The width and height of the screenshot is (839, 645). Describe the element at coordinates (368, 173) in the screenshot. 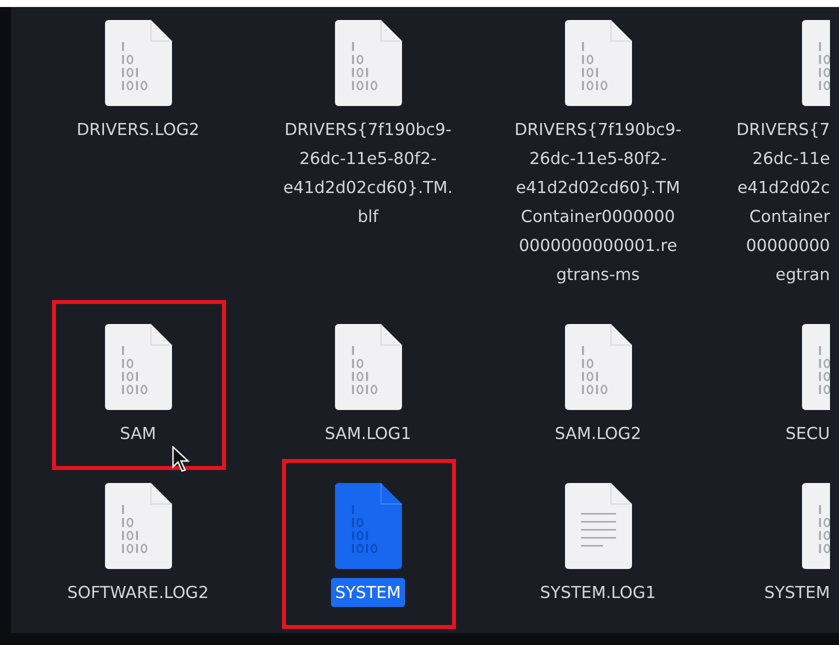

I see `file-name: DRIVERS{7f190bc9- 26dc-11e5-80f2- e41d2d02cd60}.TM. blf` at that location.